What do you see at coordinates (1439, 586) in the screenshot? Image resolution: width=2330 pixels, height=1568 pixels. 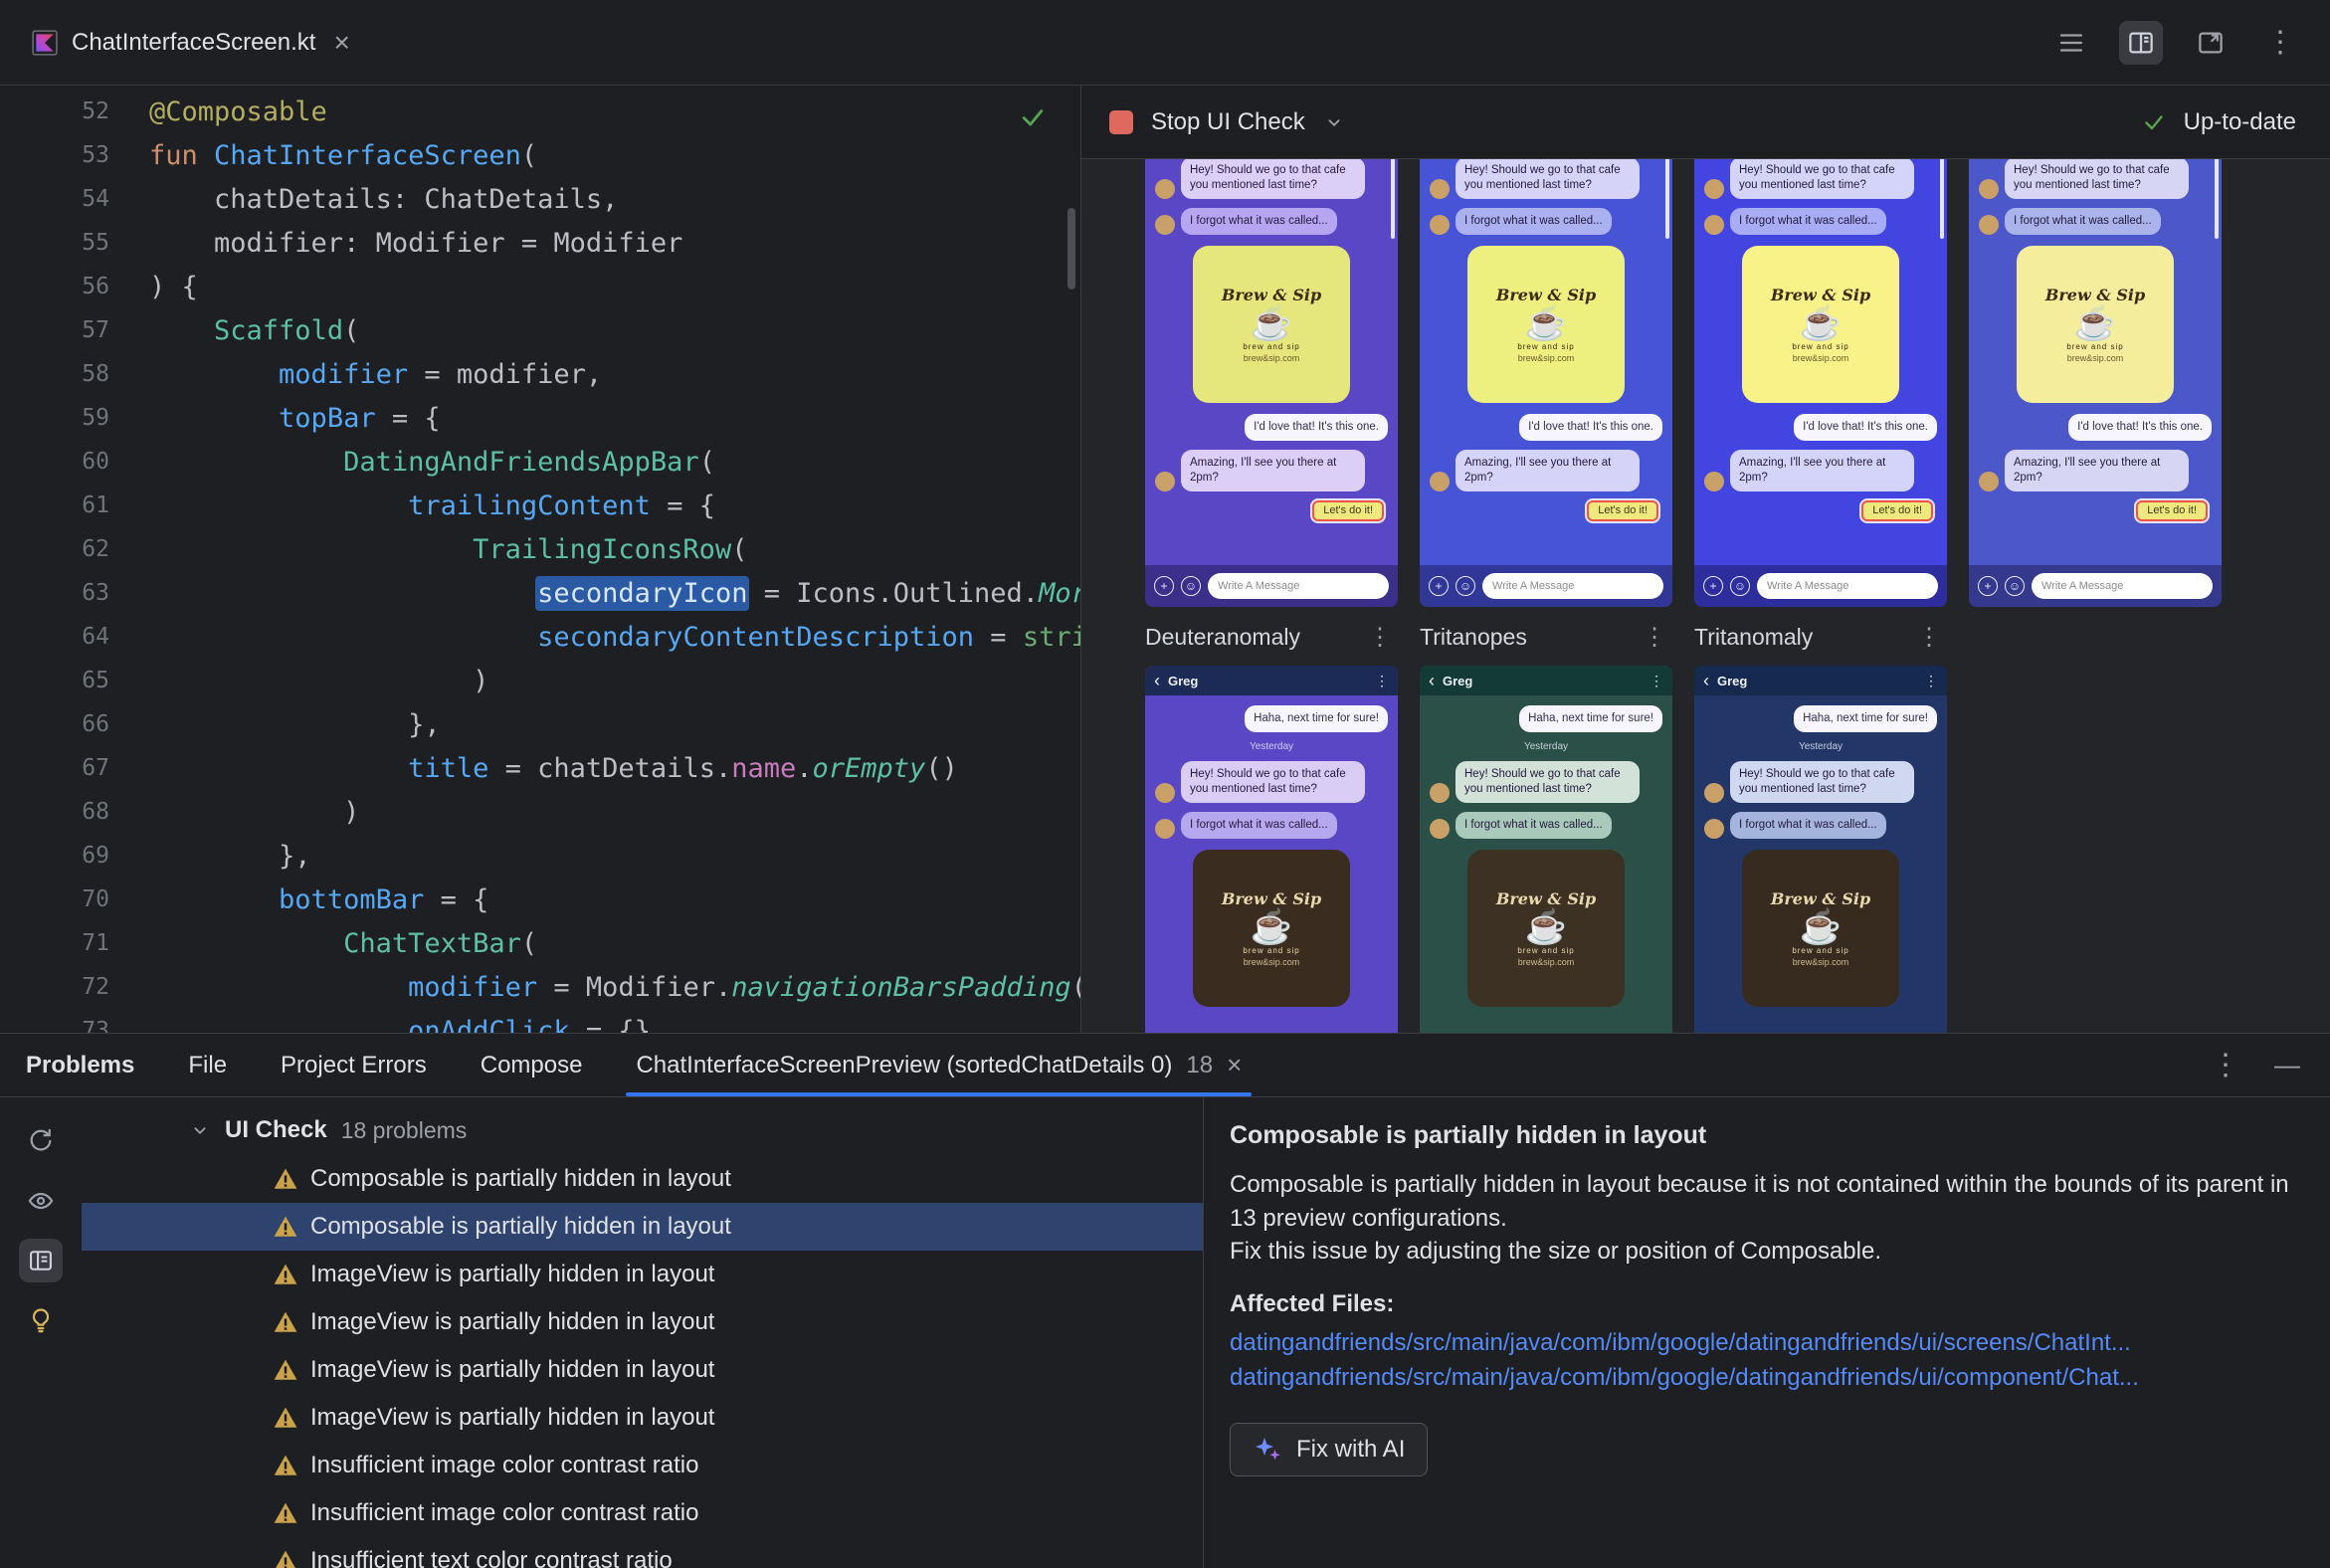 I see `add-icon: +` at bounding box center [1439, 586].